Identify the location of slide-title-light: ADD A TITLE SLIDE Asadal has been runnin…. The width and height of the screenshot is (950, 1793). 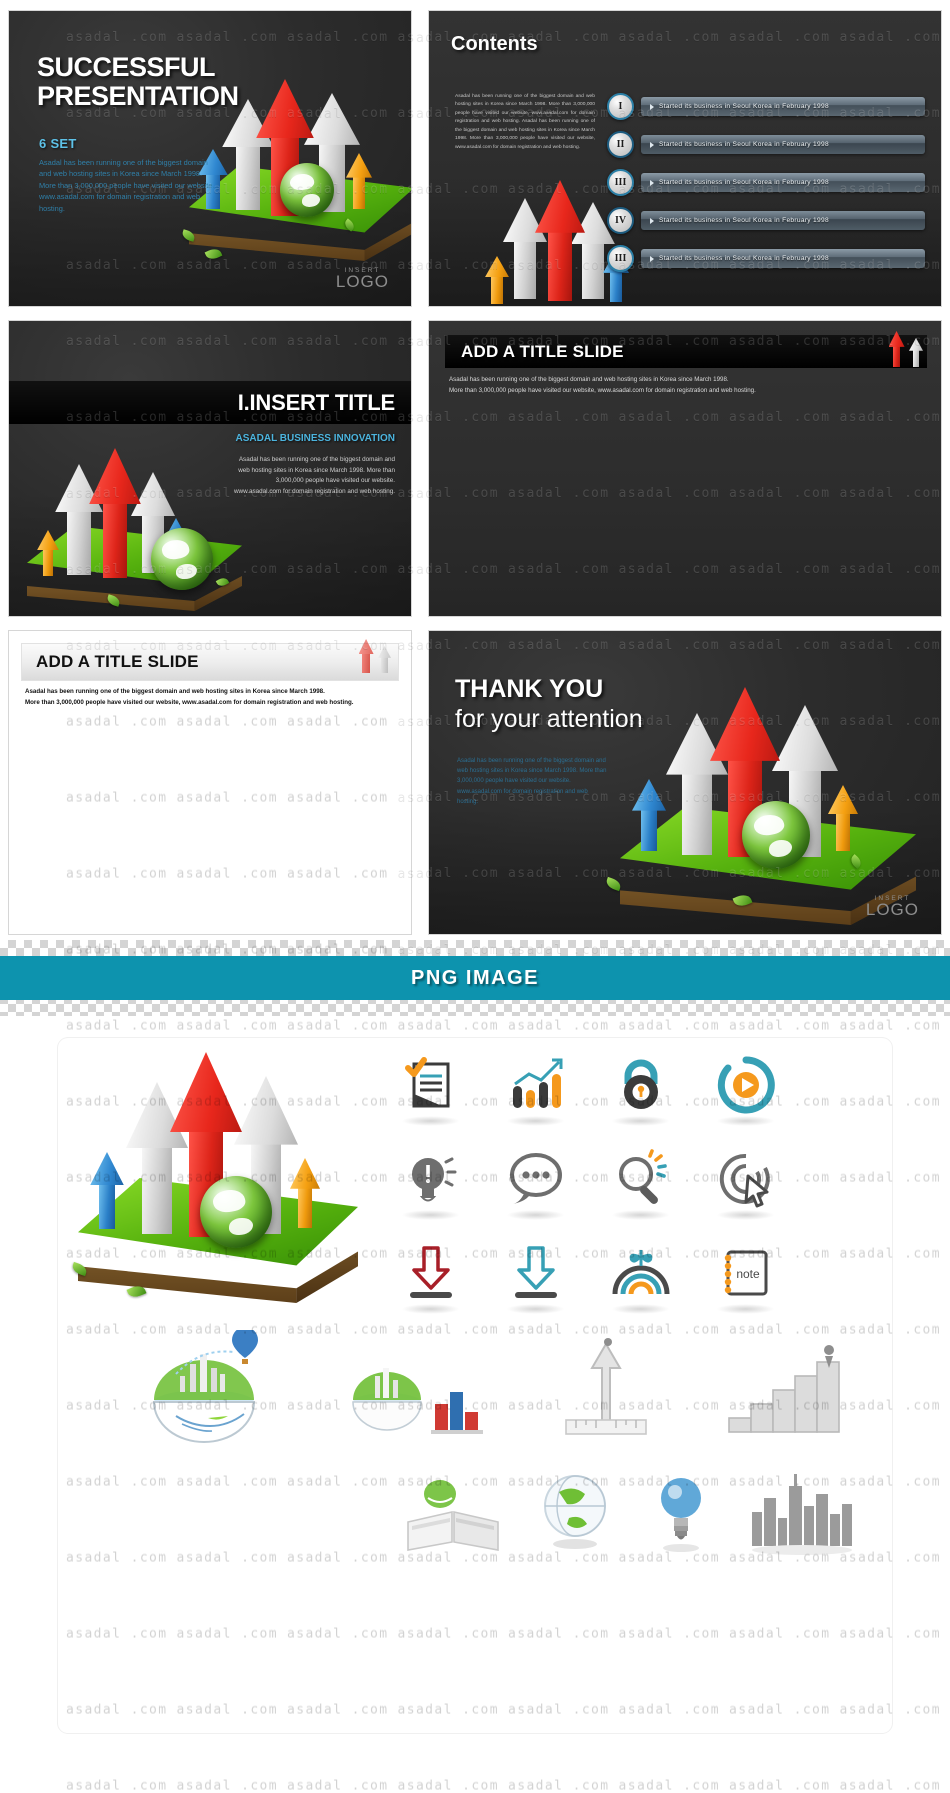
(210, 782).